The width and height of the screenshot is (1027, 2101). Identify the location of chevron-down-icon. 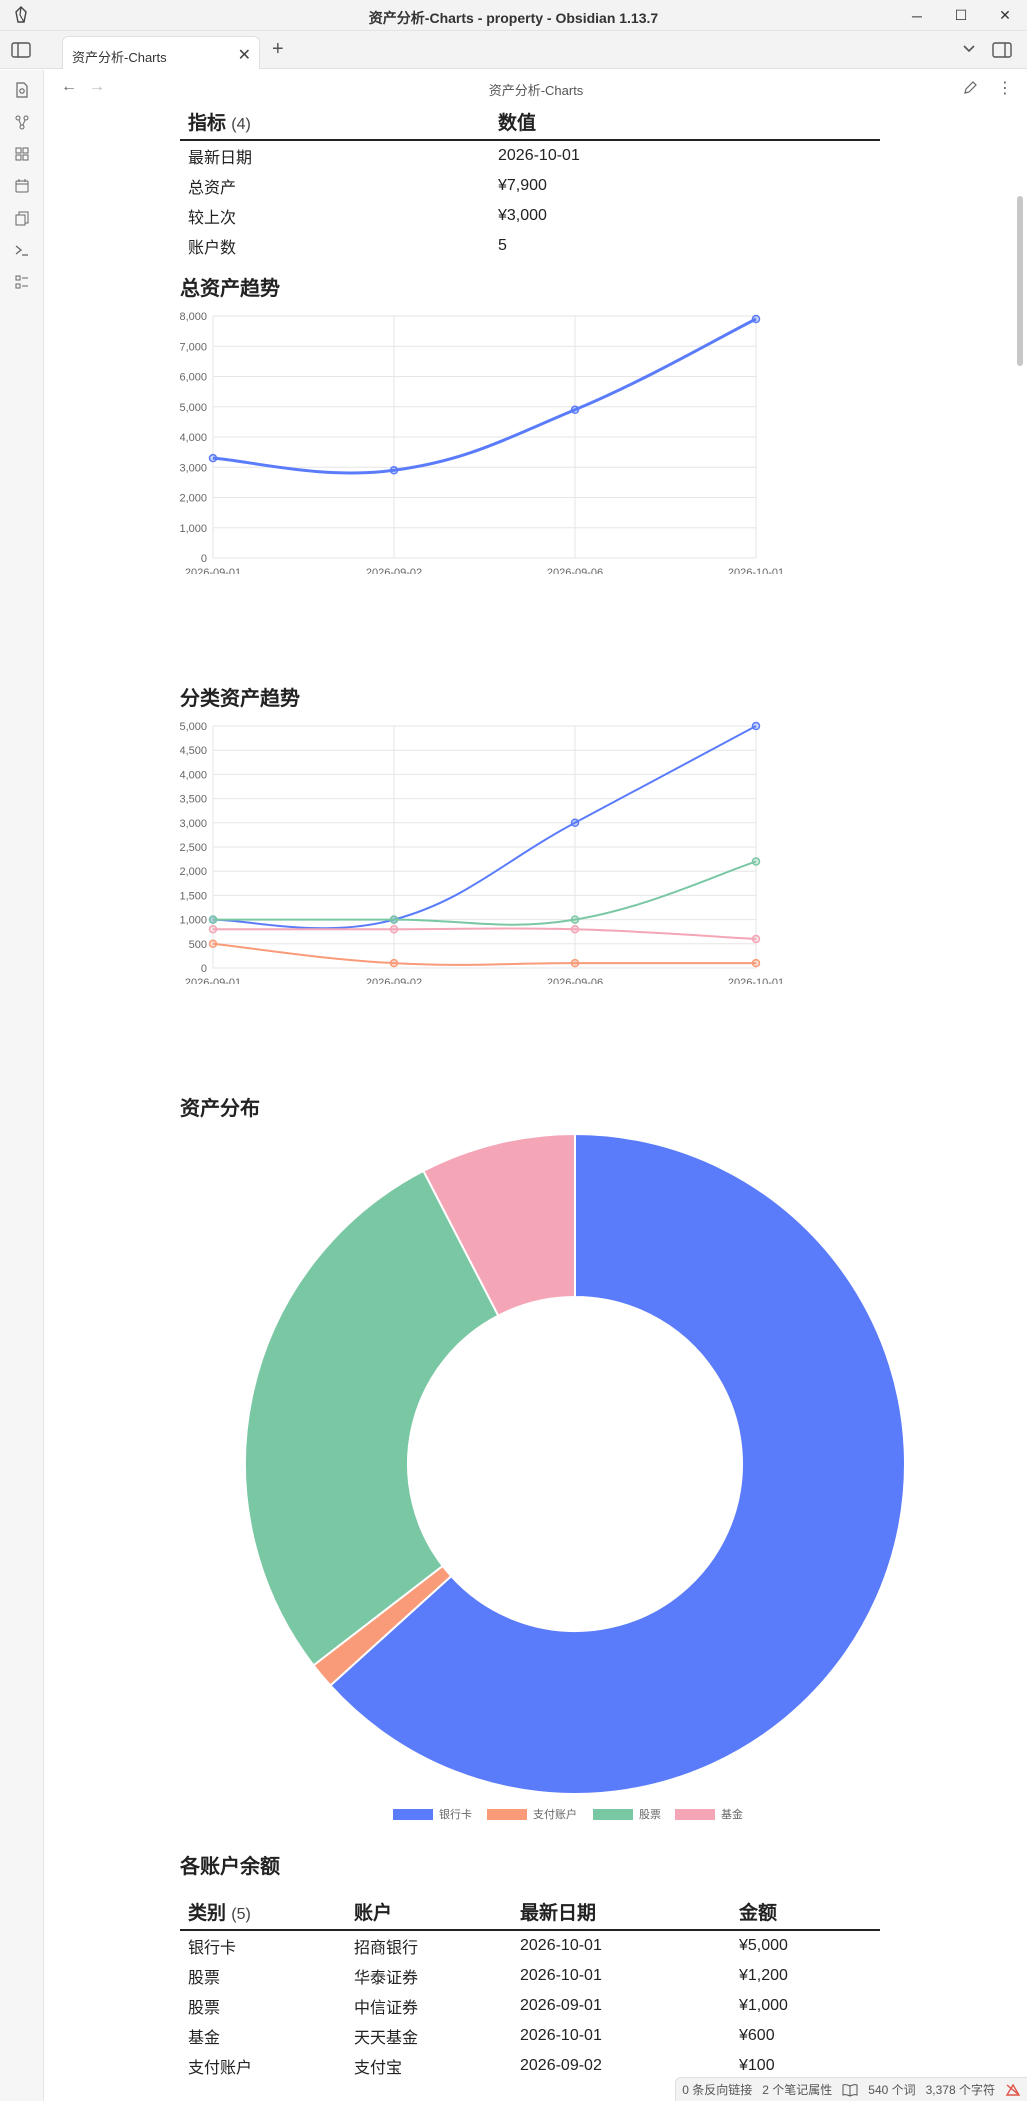
(969, 49).